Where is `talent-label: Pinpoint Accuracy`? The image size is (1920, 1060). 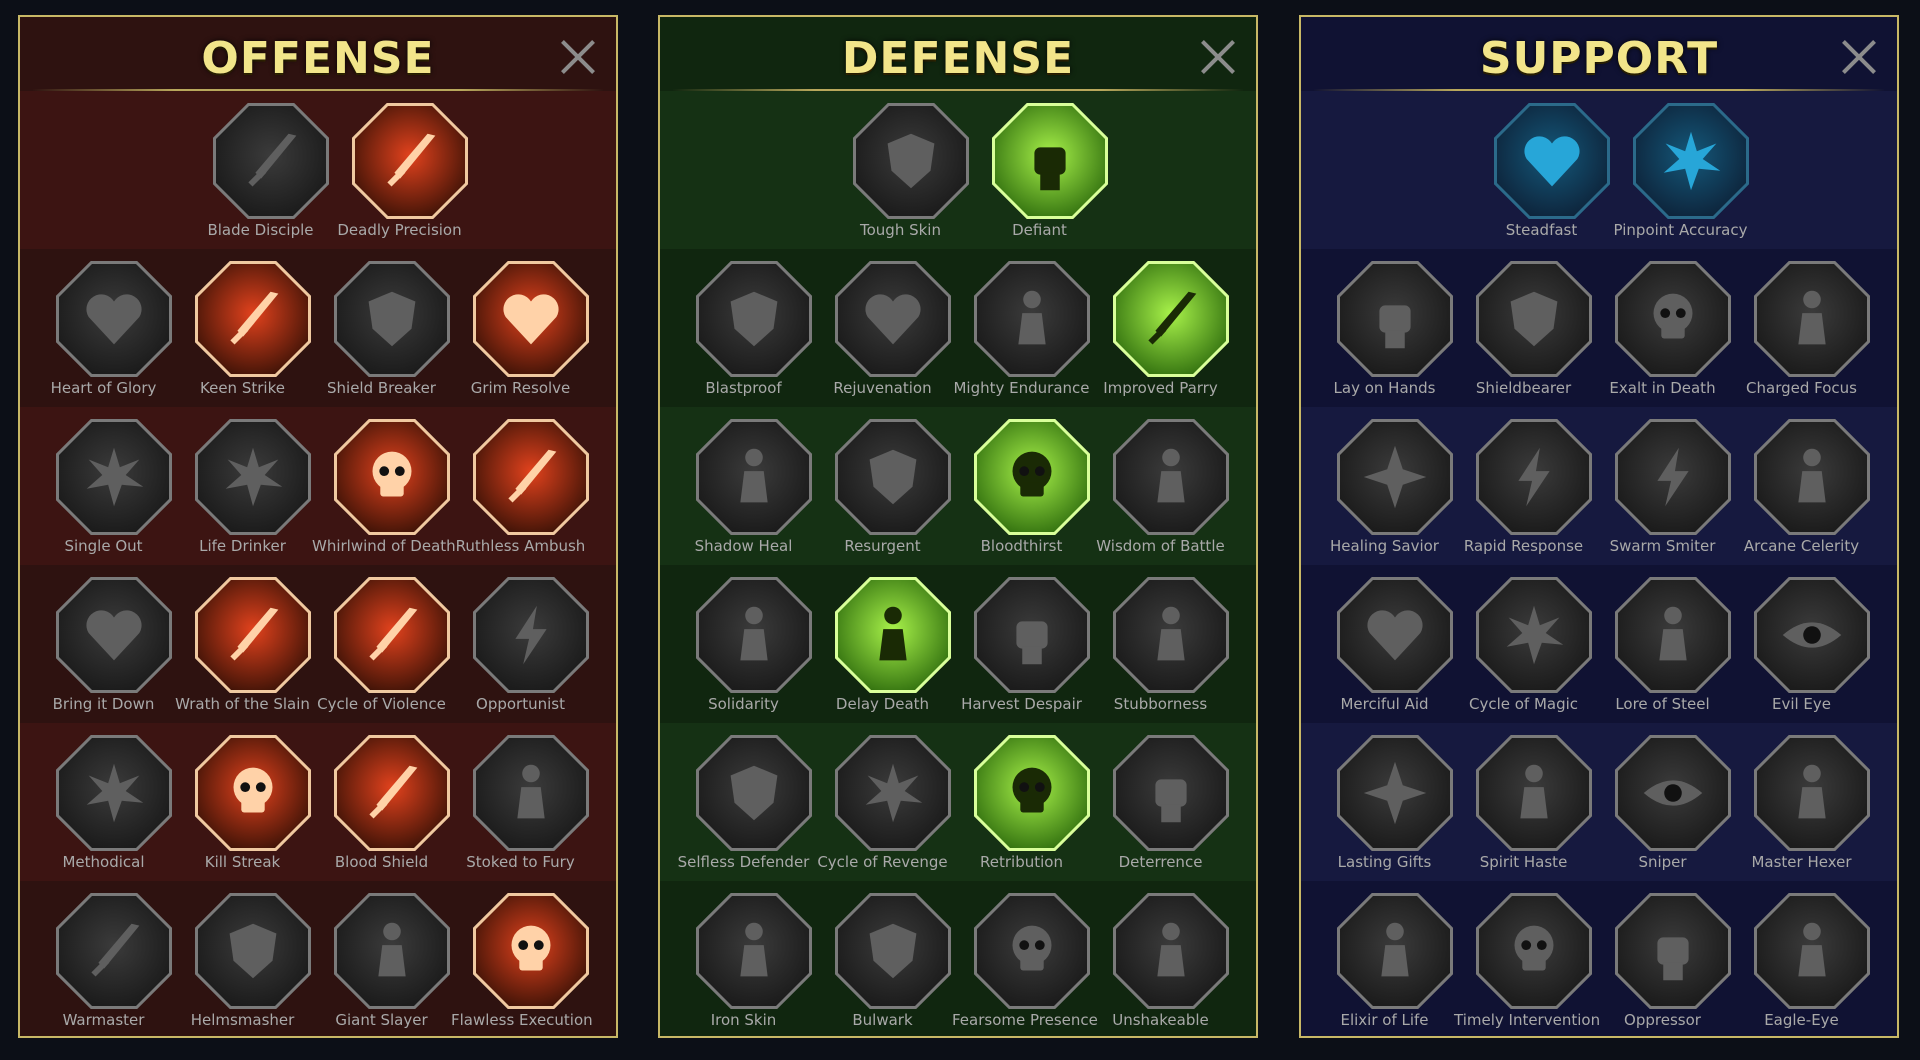
talent-label: Pinpoint Accuracy is located at coordinates (1680, 230).